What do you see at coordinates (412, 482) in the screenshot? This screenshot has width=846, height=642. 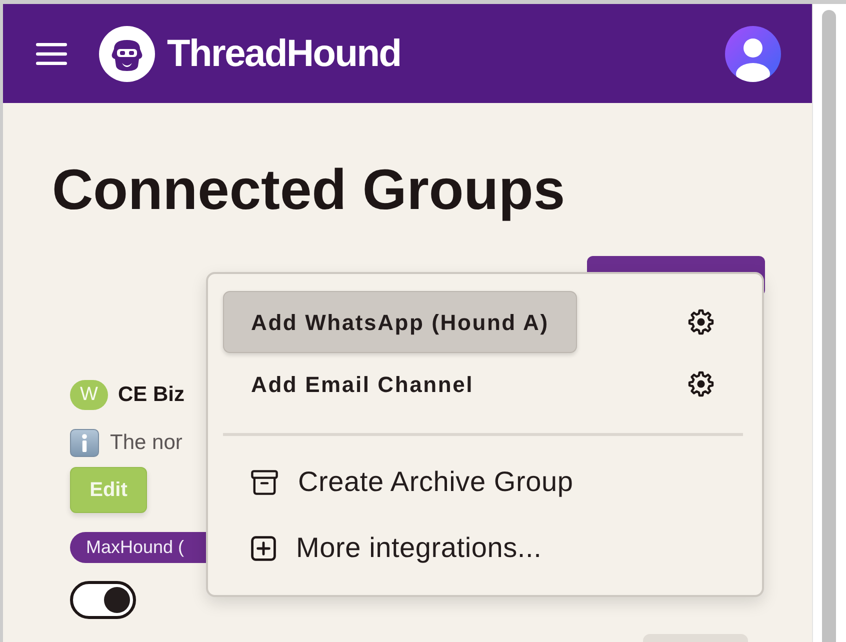 I see `menu-item: Create Archive Group` at bounding box center [412, 482].